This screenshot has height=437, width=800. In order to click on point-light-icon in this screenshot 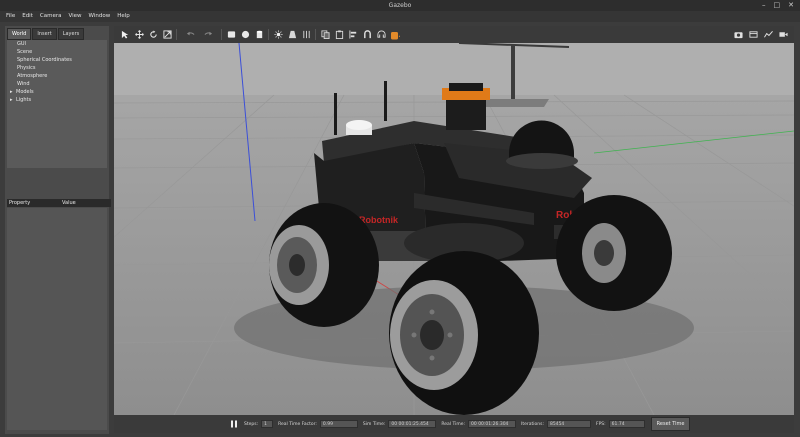, I will do `click(278, 35)`.